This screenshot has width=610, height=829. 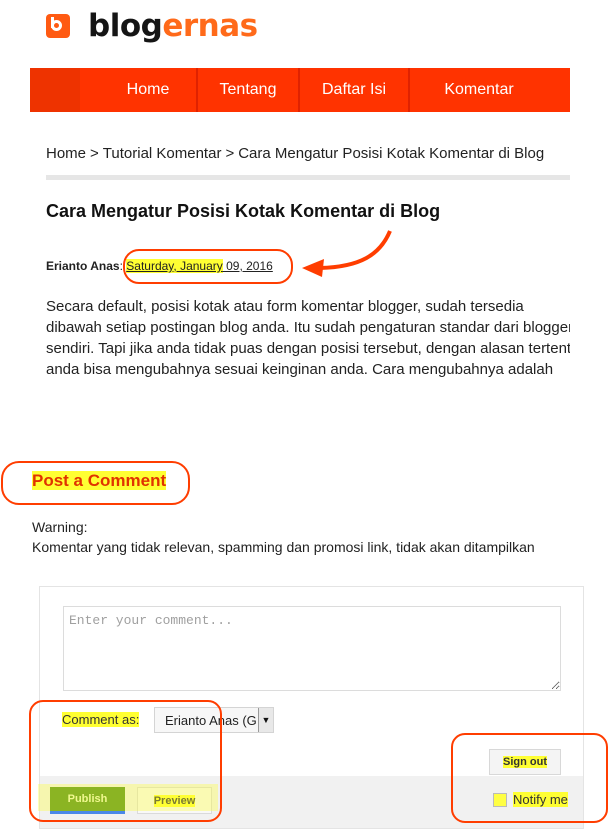 What do you see at coordinates (308, 177) in the screenshot?
I see `breadcrumb-divider` at bounding box center [308, 177].